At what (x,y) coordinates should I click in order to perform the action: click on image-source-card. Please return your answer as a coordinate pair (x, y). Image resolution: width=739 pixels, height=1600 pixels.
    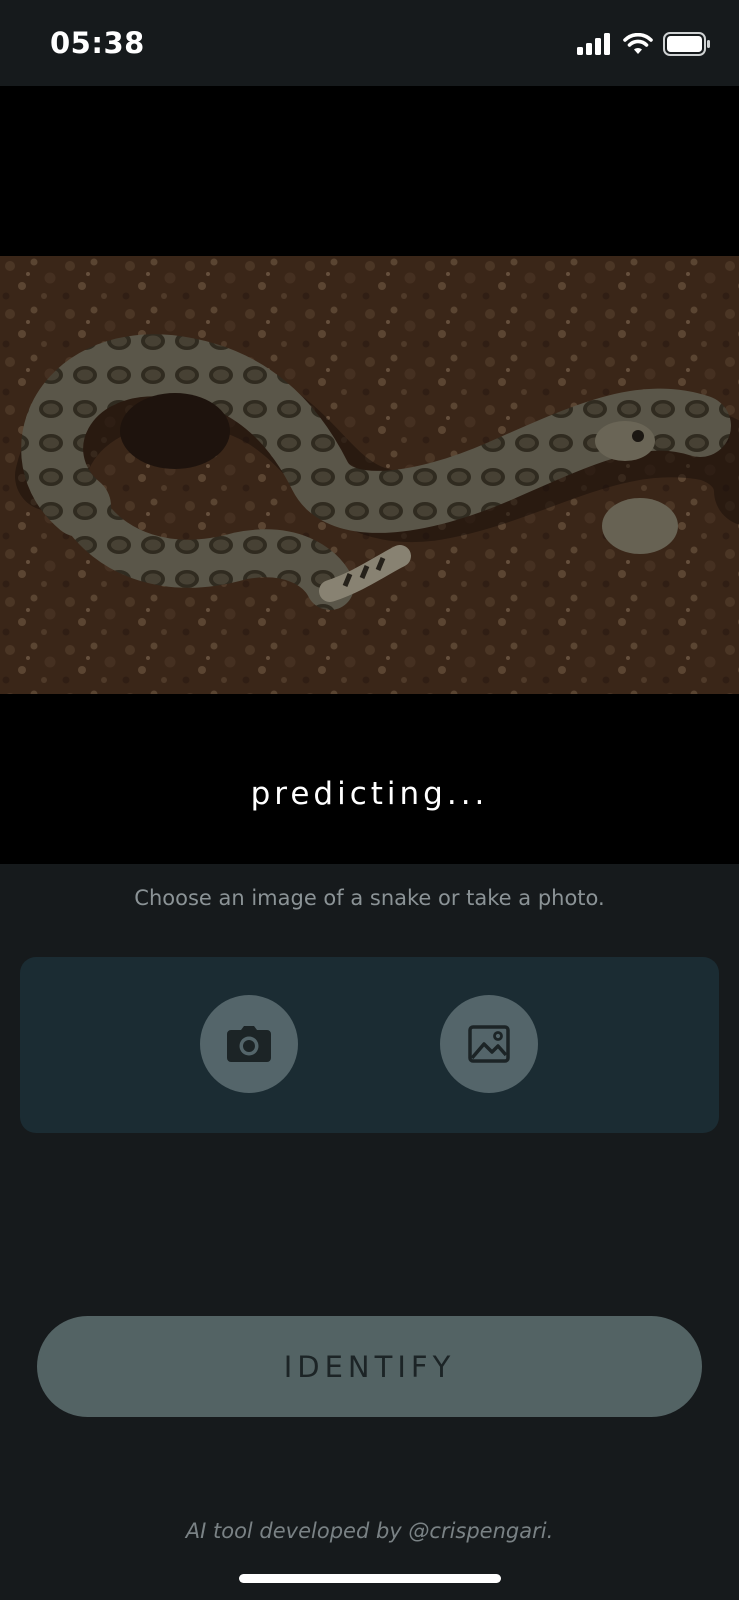
    Looking at the image, I should click on (369, 1045).